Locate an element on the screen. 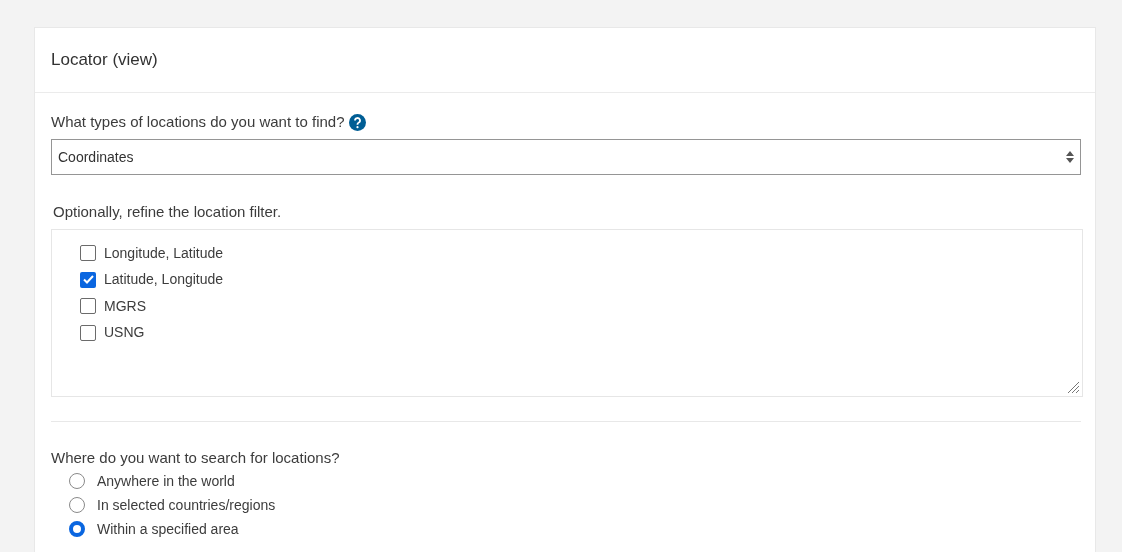  filter-option: MGRS is located at coordinates (113, 306).